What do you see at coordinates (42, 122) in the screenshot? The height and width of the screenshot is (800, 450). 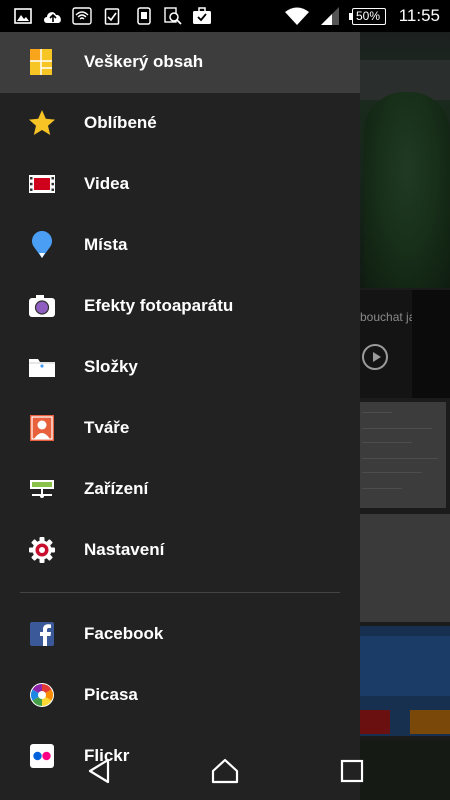 I see `star-icon` at bounding box center [42, 122].